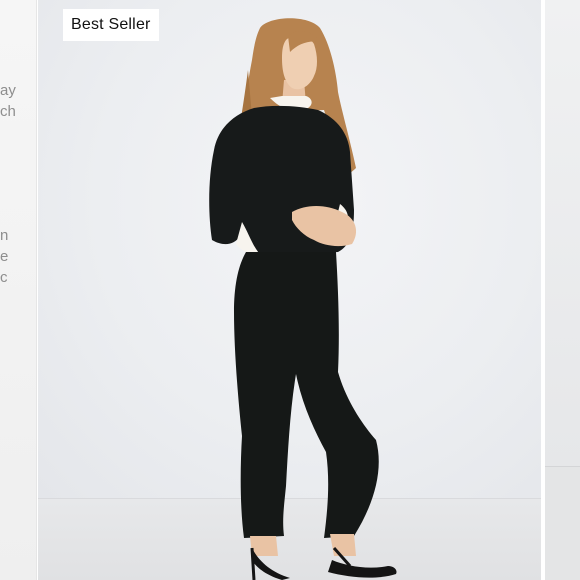 This screenshot has width=580, height=580. Describe the element at coordinates (111, 25) in the screenshot. I see `best-seller-badge: Best Seller` at that location.